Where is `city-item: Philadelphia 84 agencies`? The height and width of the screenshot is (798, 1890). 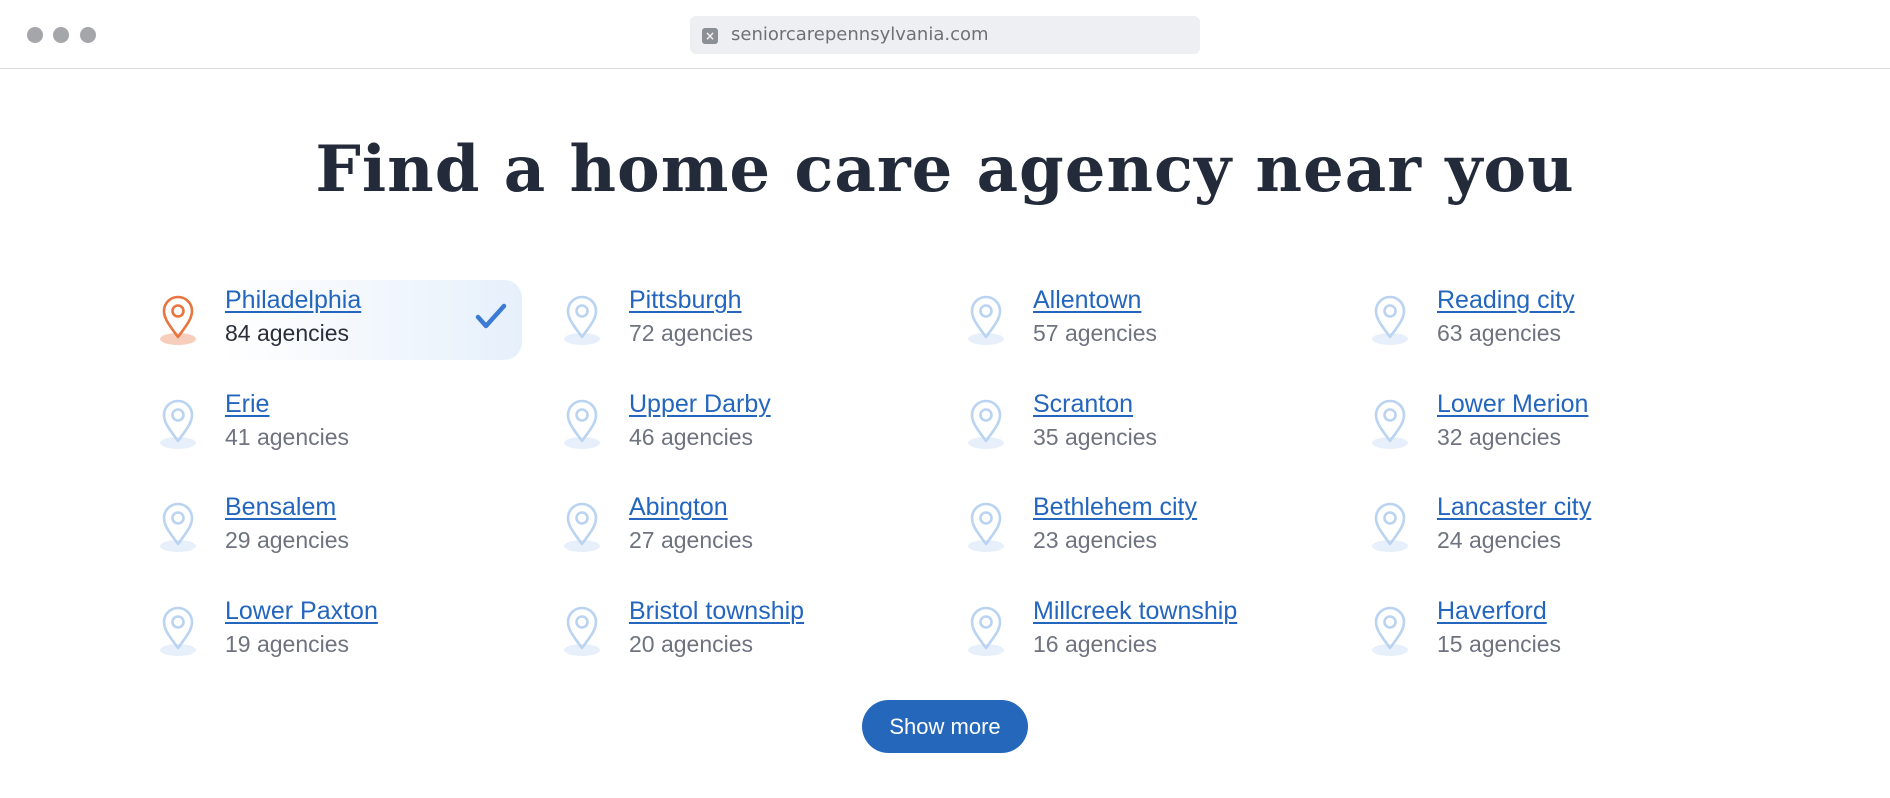
city-item: Philadelphia 84 agencies is located at coordinates (337, 320).